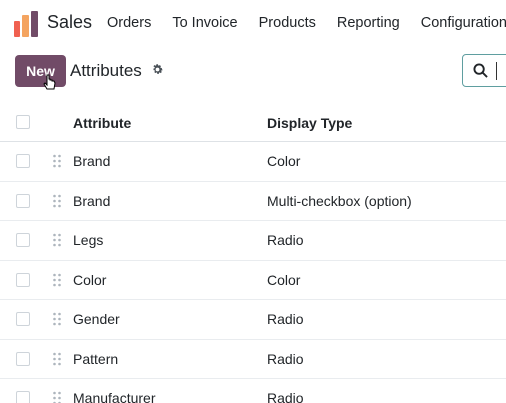 The width and height of the screenshot is (506, 403). Describe the element at coordinates (309, 123) in the screenshot. I see `column-header-display-type: Display Type` at that location.